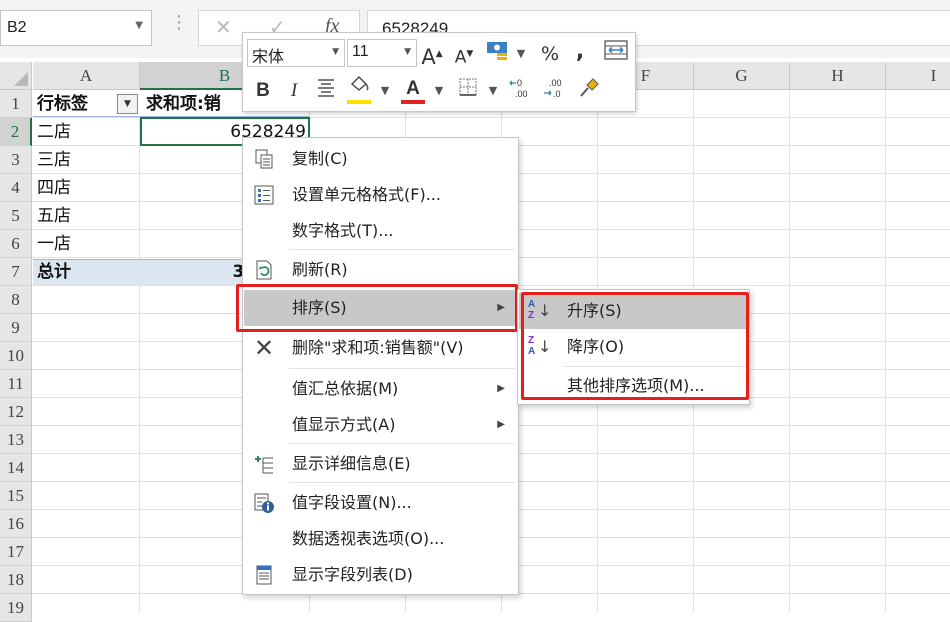  What do you see at coordinates (16, 384) in the screenshot?
I see `row-header-11: 11` at bounding box center [16, 384].